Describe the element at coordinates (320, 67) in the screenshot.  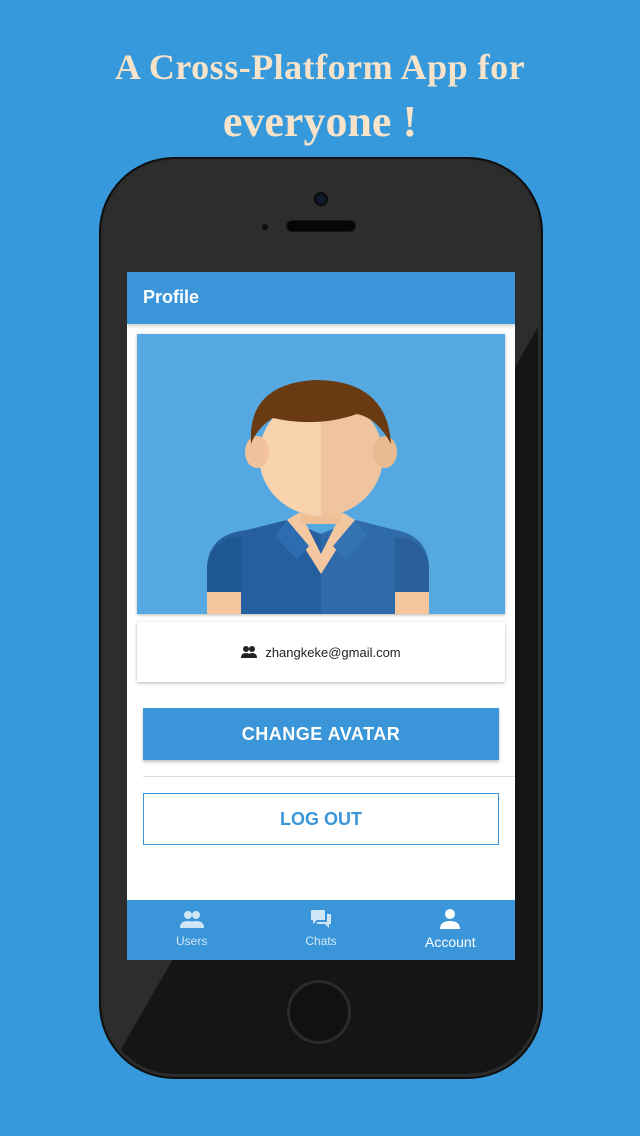
I see `promo-headline-line1: A Cross-Platform App for` at that location.